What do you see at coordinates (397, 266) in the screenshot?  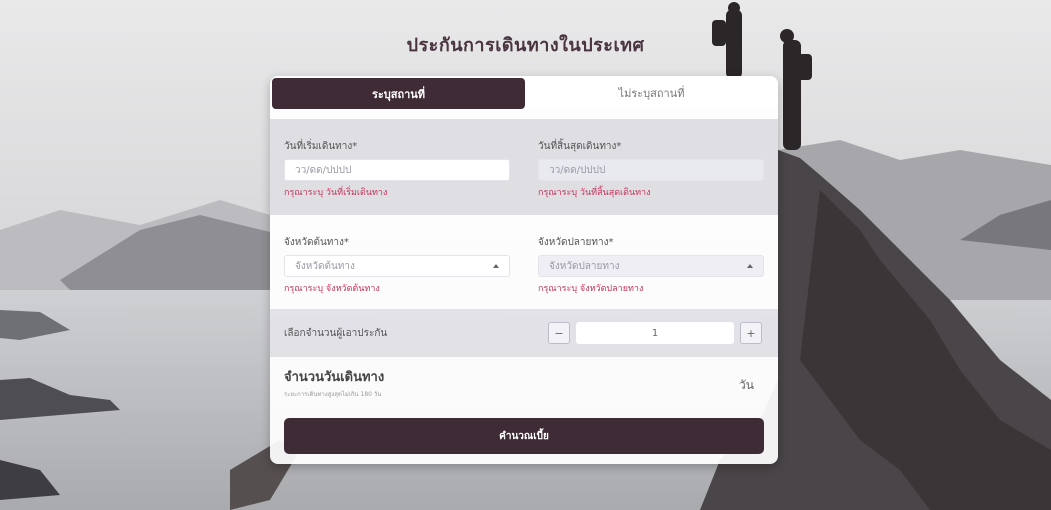 I see `origin-province-select: จังหวัดต้นทาง` at bounding box center [397, 266].